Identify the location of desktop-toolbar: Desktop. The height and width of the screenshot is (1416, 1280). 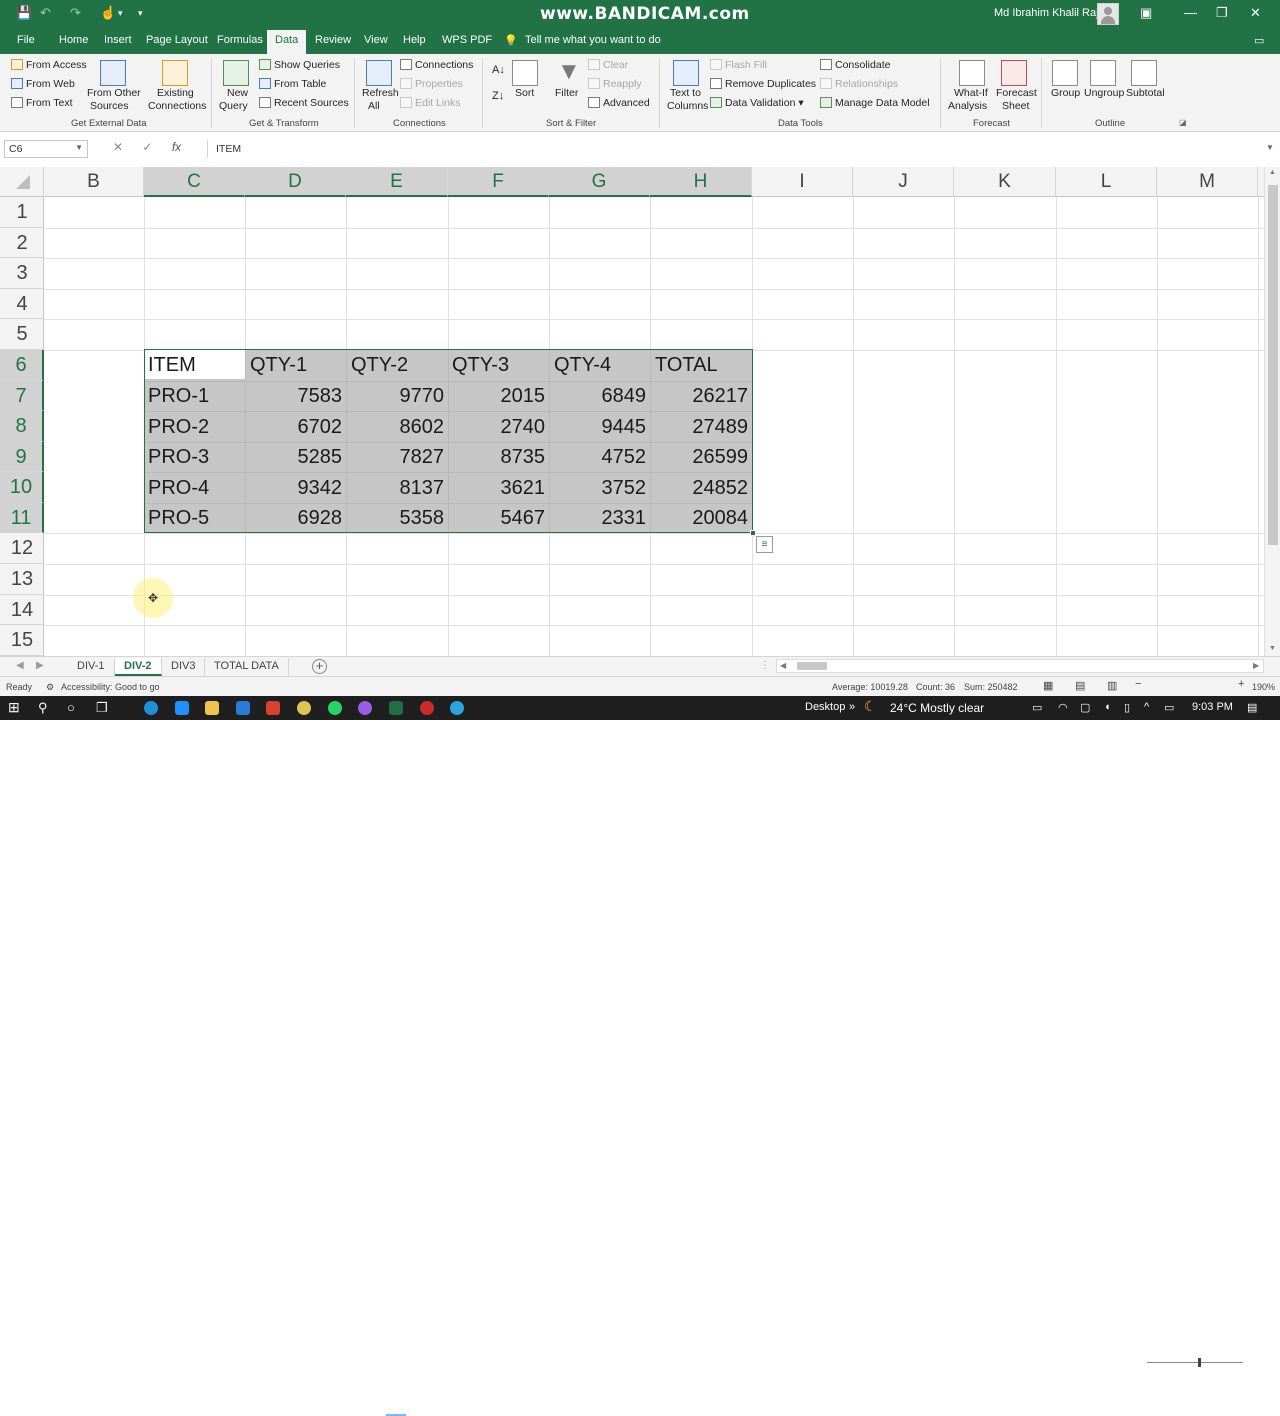
(825, 707).